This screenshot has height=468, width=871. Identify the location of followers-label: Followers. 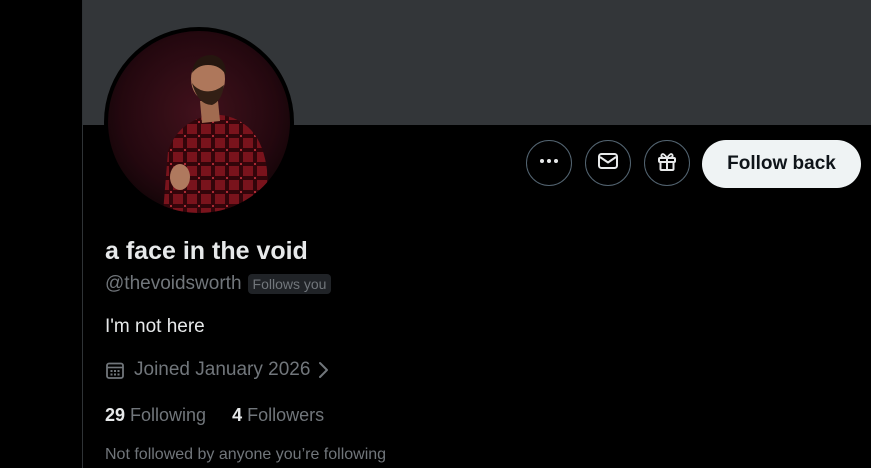
(286, 415).